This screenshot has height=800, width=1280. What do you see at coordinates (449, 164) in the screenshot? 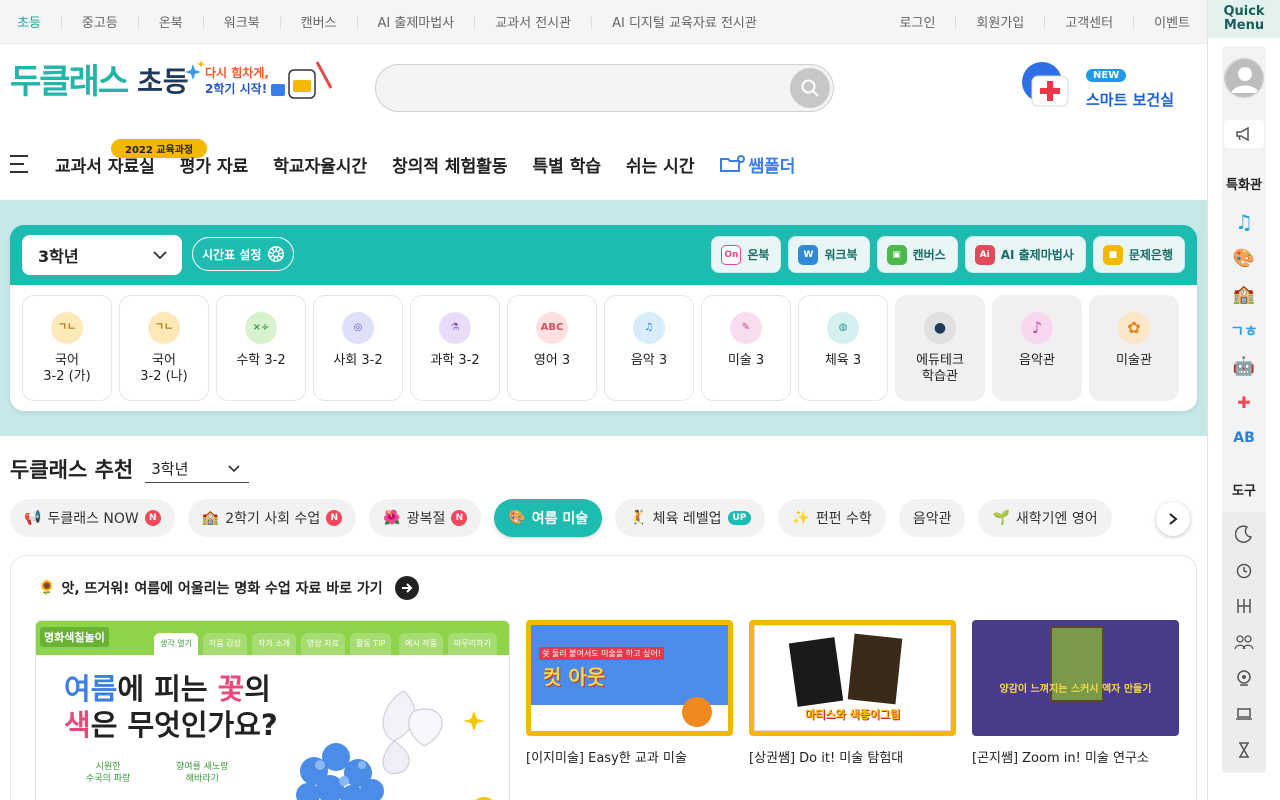
I see `nav-creative-activities: 창의적 체험활동` at bounding box center [449, 164].